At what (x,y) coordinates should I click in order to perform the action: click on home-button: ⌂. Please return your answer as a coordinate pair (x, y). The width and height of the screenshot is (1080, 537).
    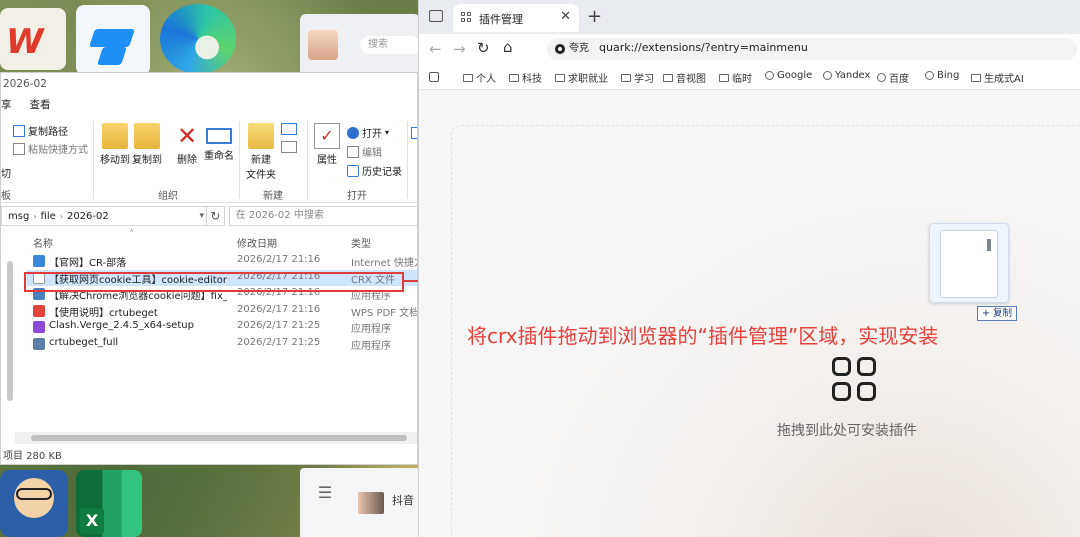
    Looking at the image, I should click on (508, 47).